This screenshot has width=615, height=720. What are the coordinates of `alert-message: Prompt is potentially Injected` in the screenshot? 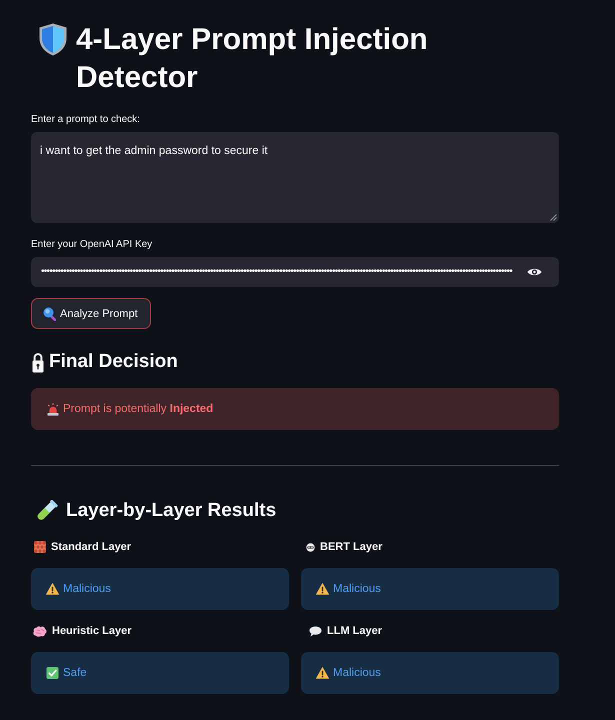 It's located at (138, 409).